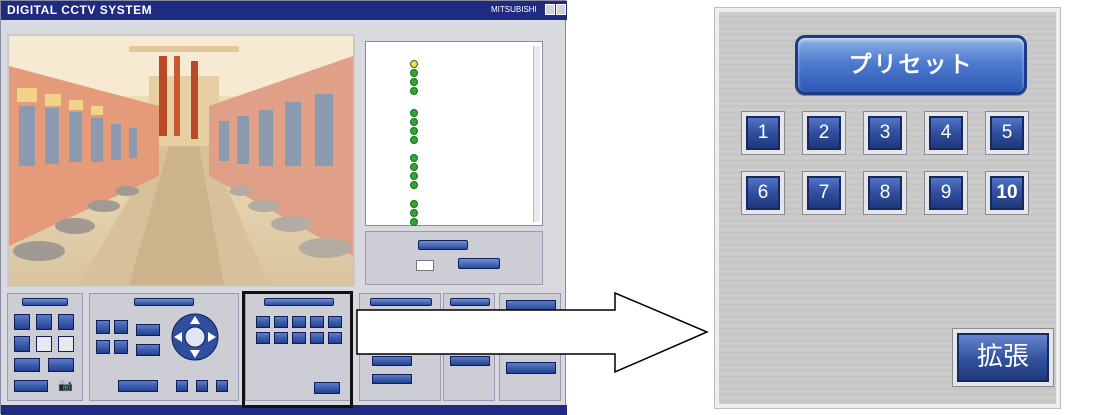  Describe the element at coordinates (561, 9) in the screenshot. I see `window-close-icon` at that location.